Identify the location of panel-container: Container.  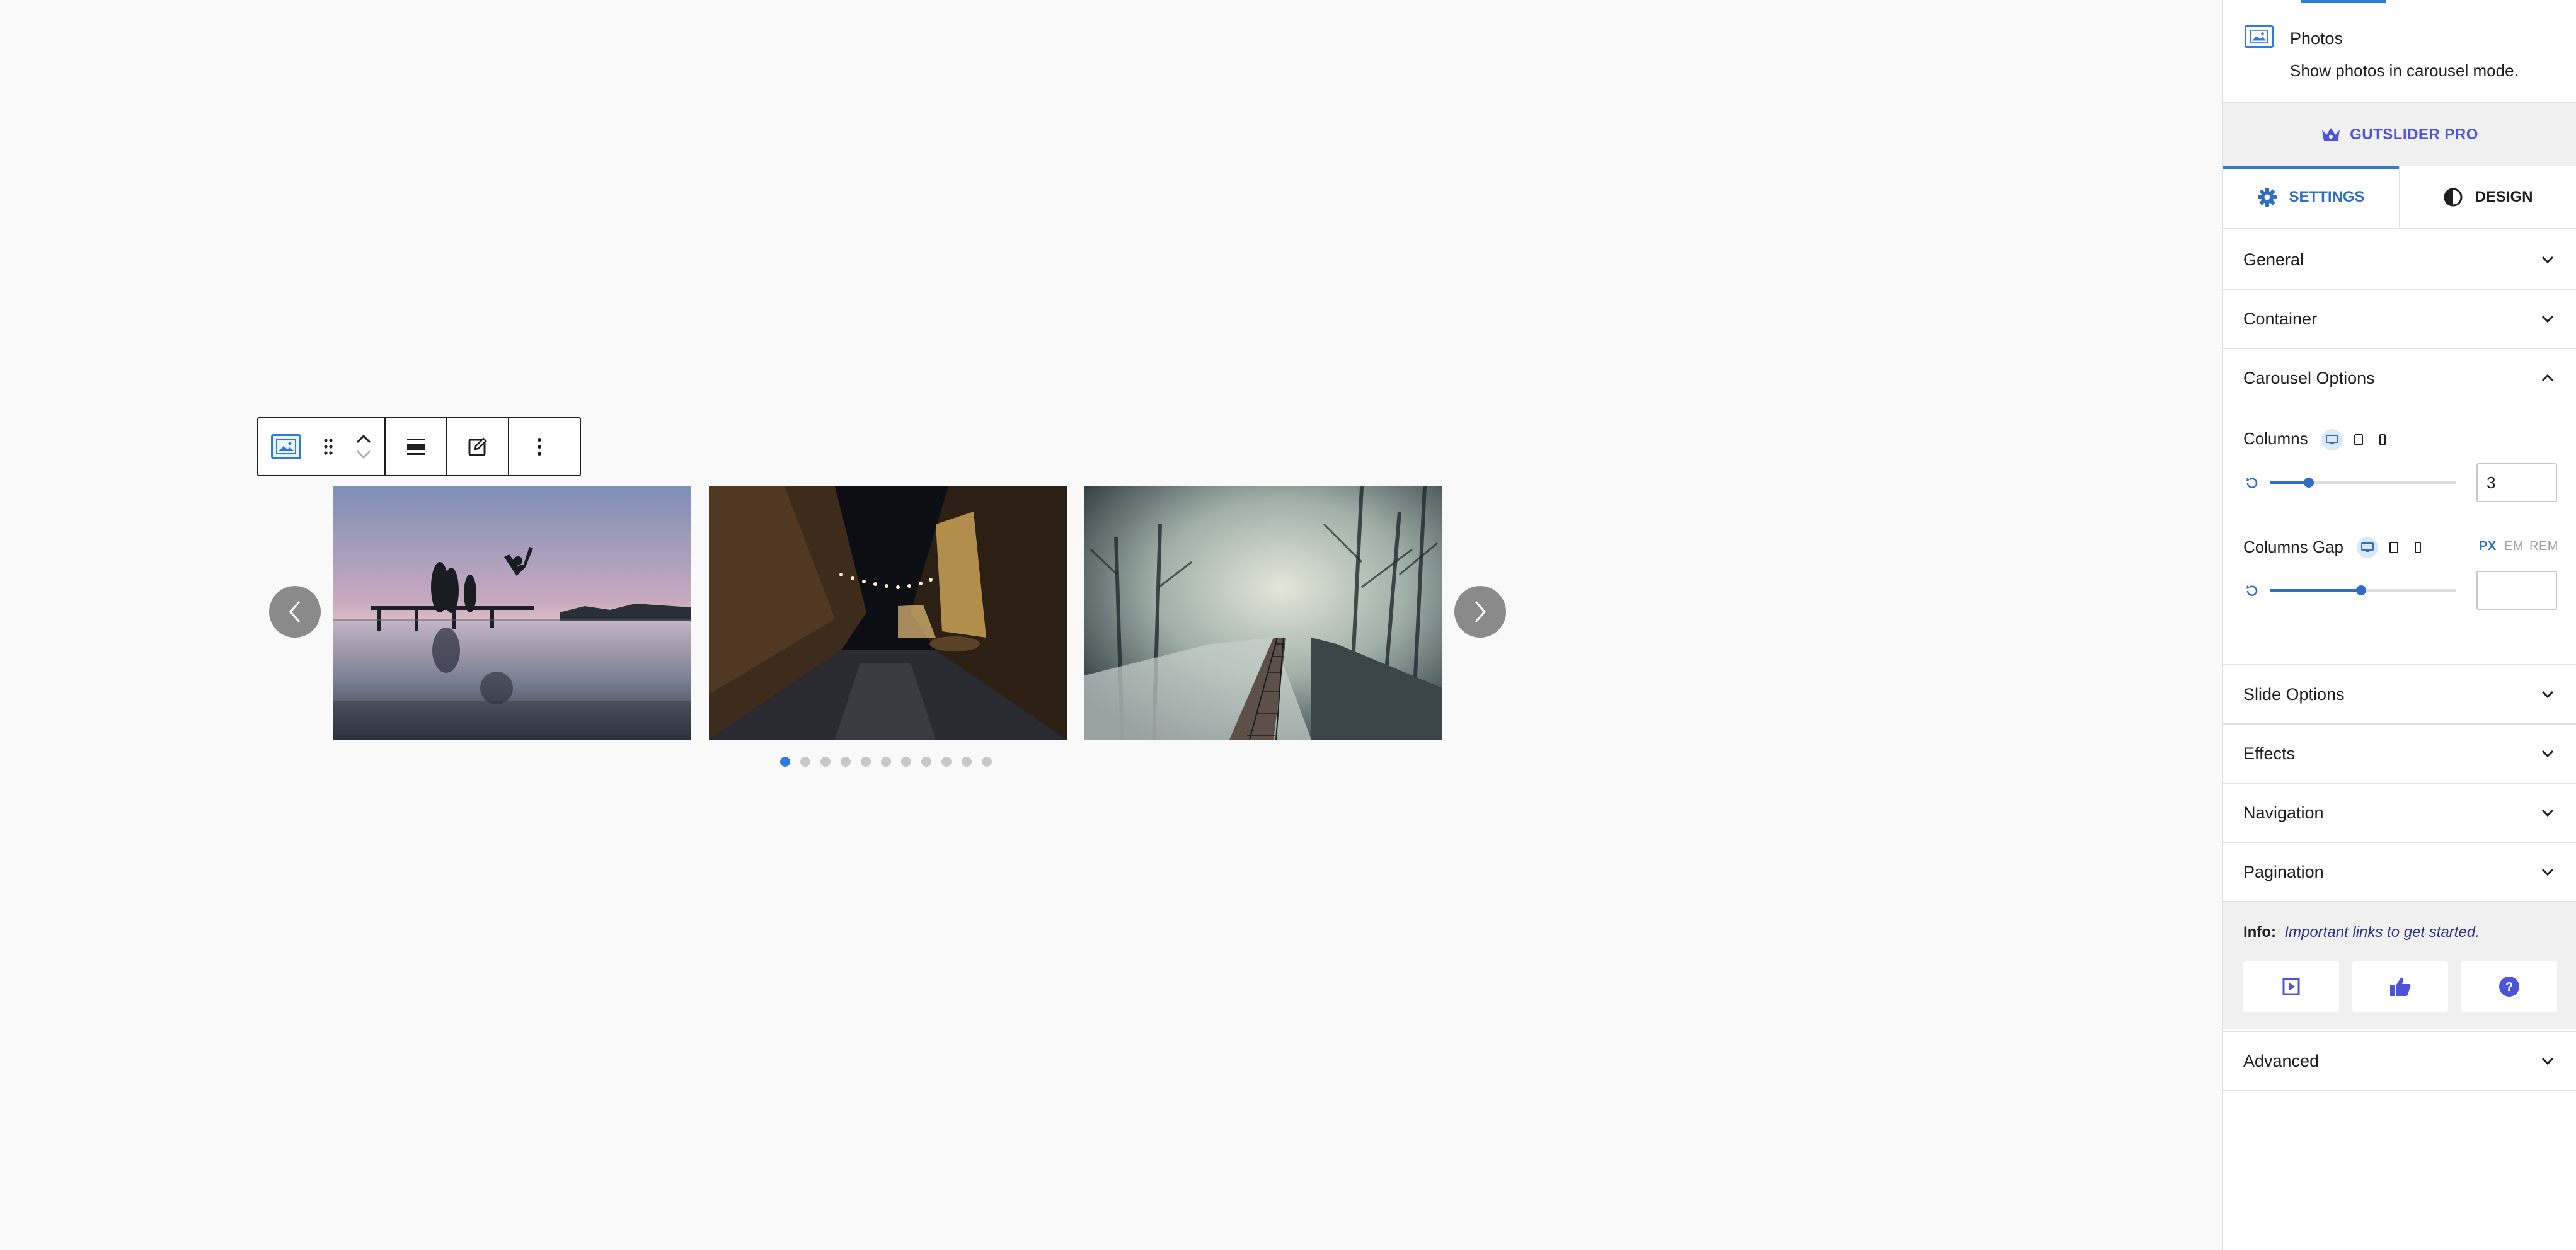
(2399, 319).